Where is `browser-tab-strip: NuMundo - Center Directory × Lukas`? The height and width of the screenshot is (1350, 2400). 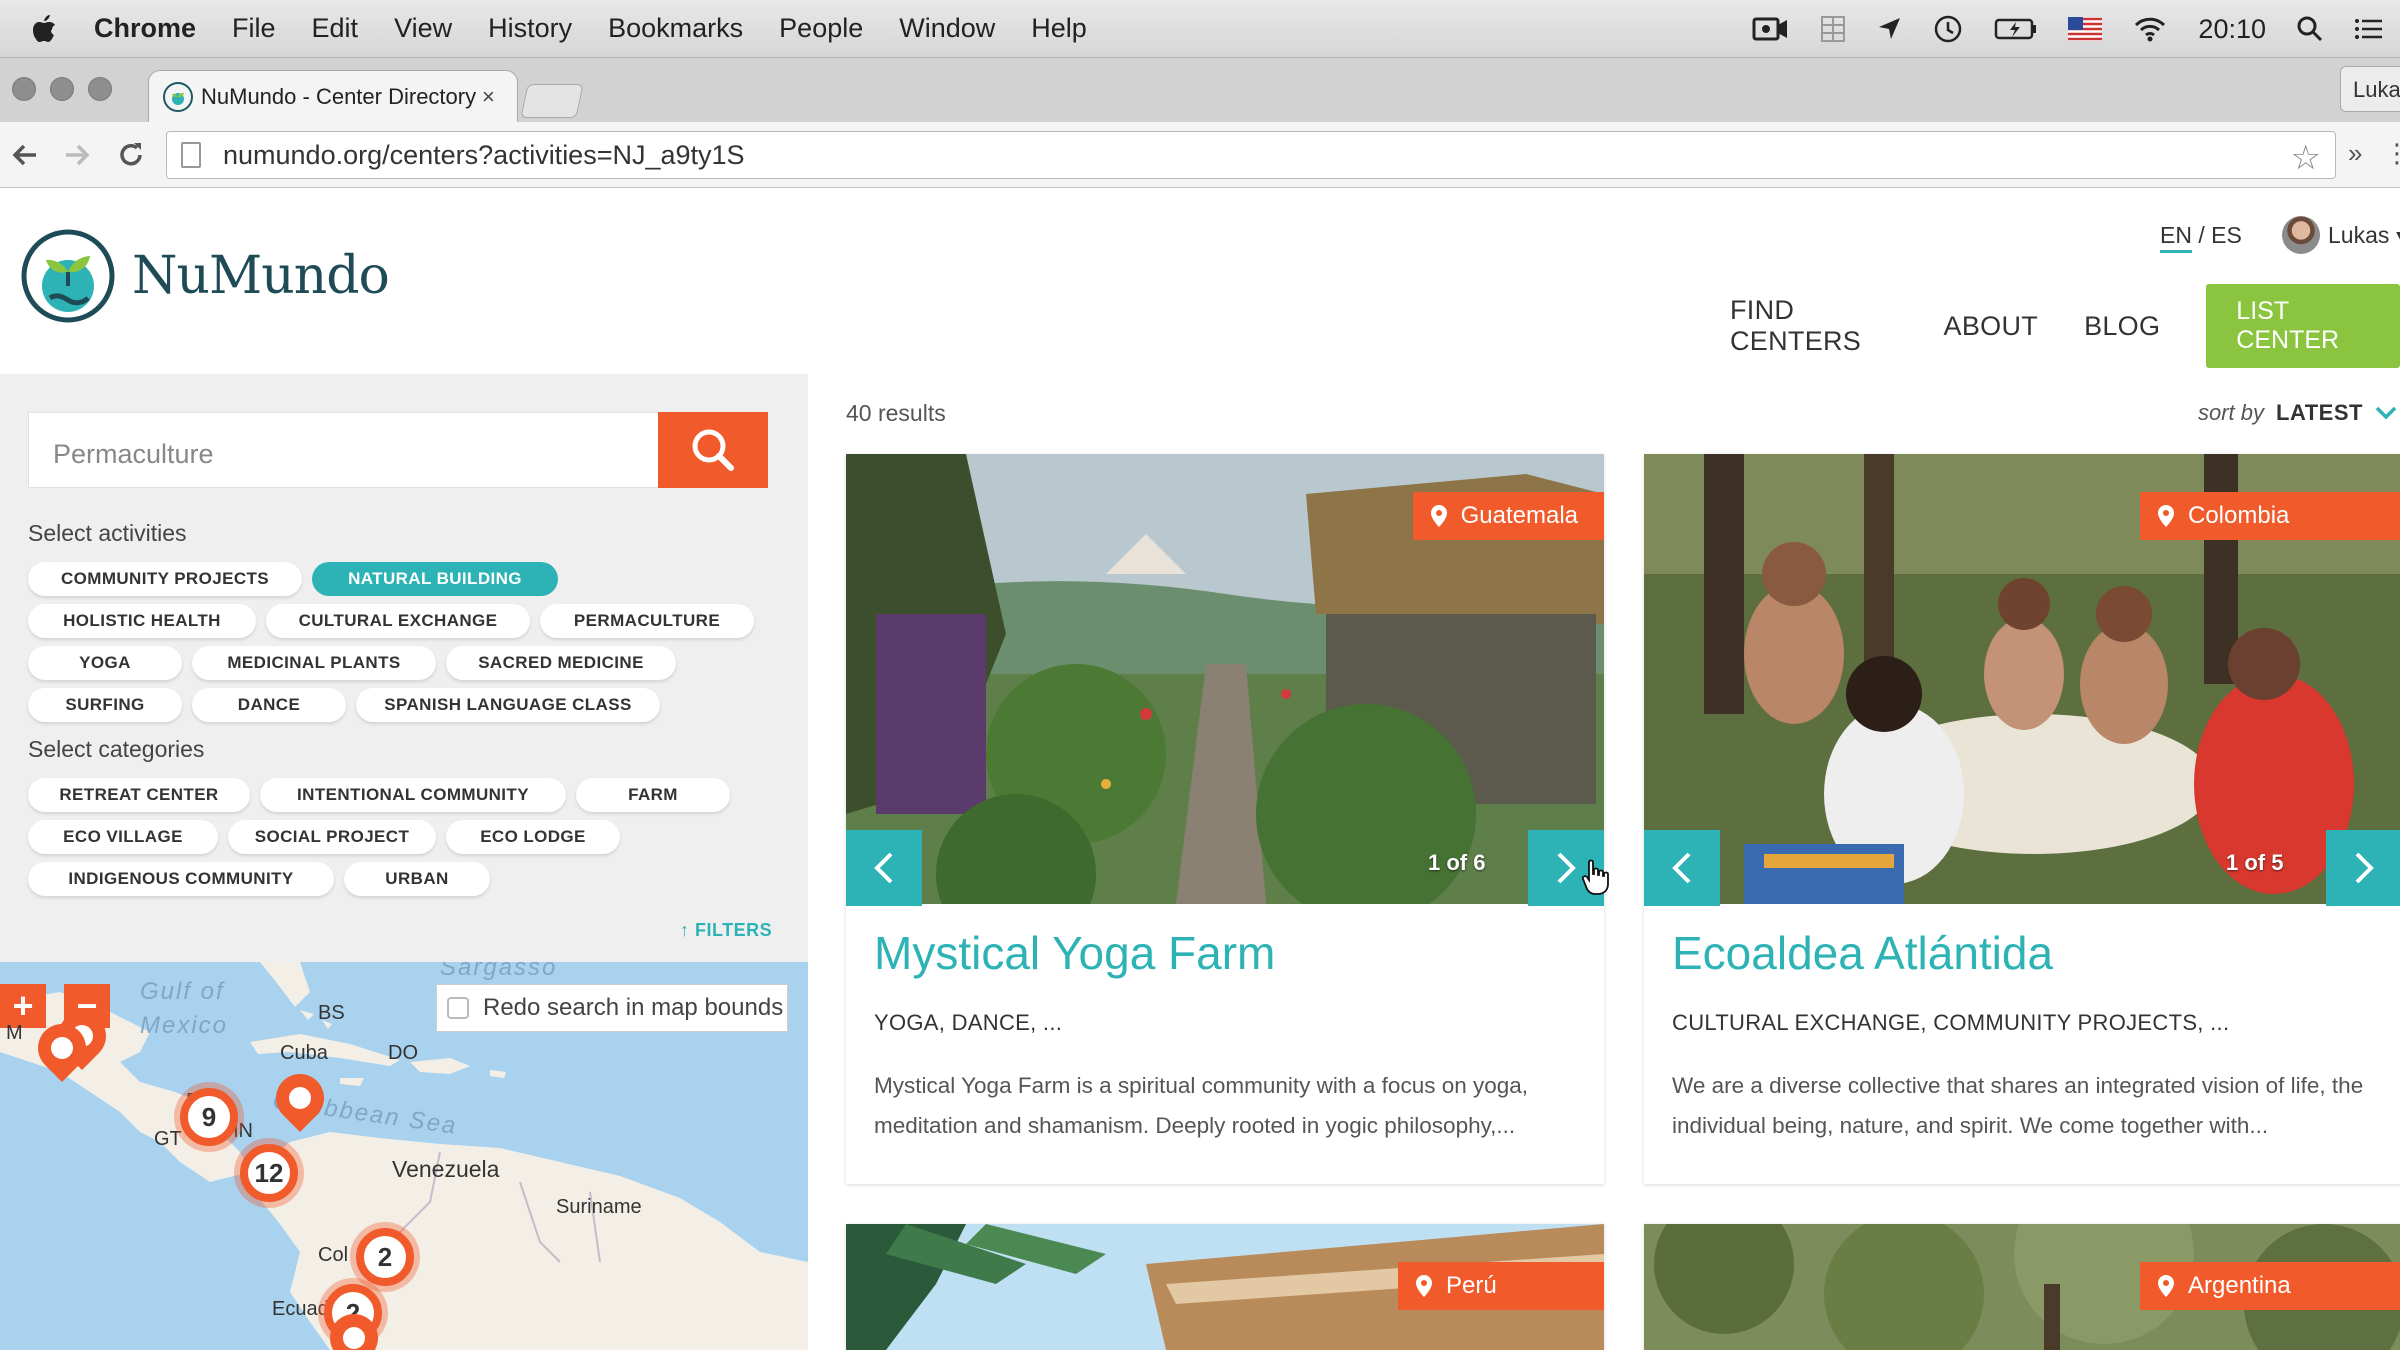
browser-tab-strip: NuMundo - Center Directory × Lukas is located at coordinates (1200, 90).